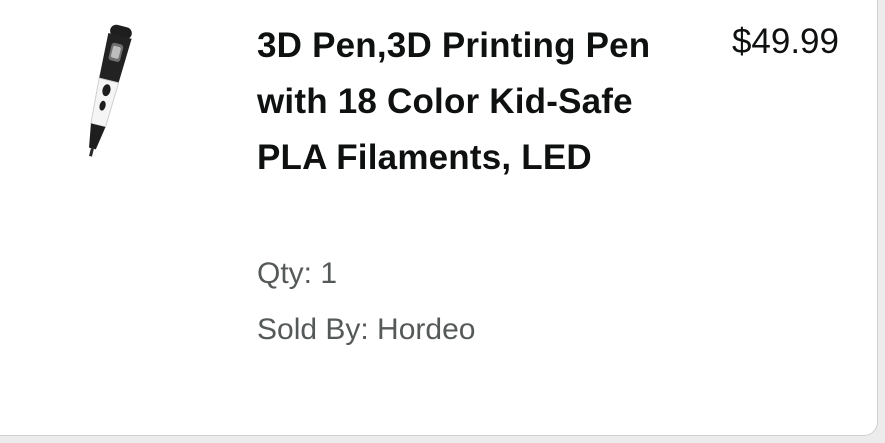 The width and height of the screenshot is (885, 443). Describe the element at coordinates (785, 41) in the screenshot. I see `product-price: $49.99` at that location.